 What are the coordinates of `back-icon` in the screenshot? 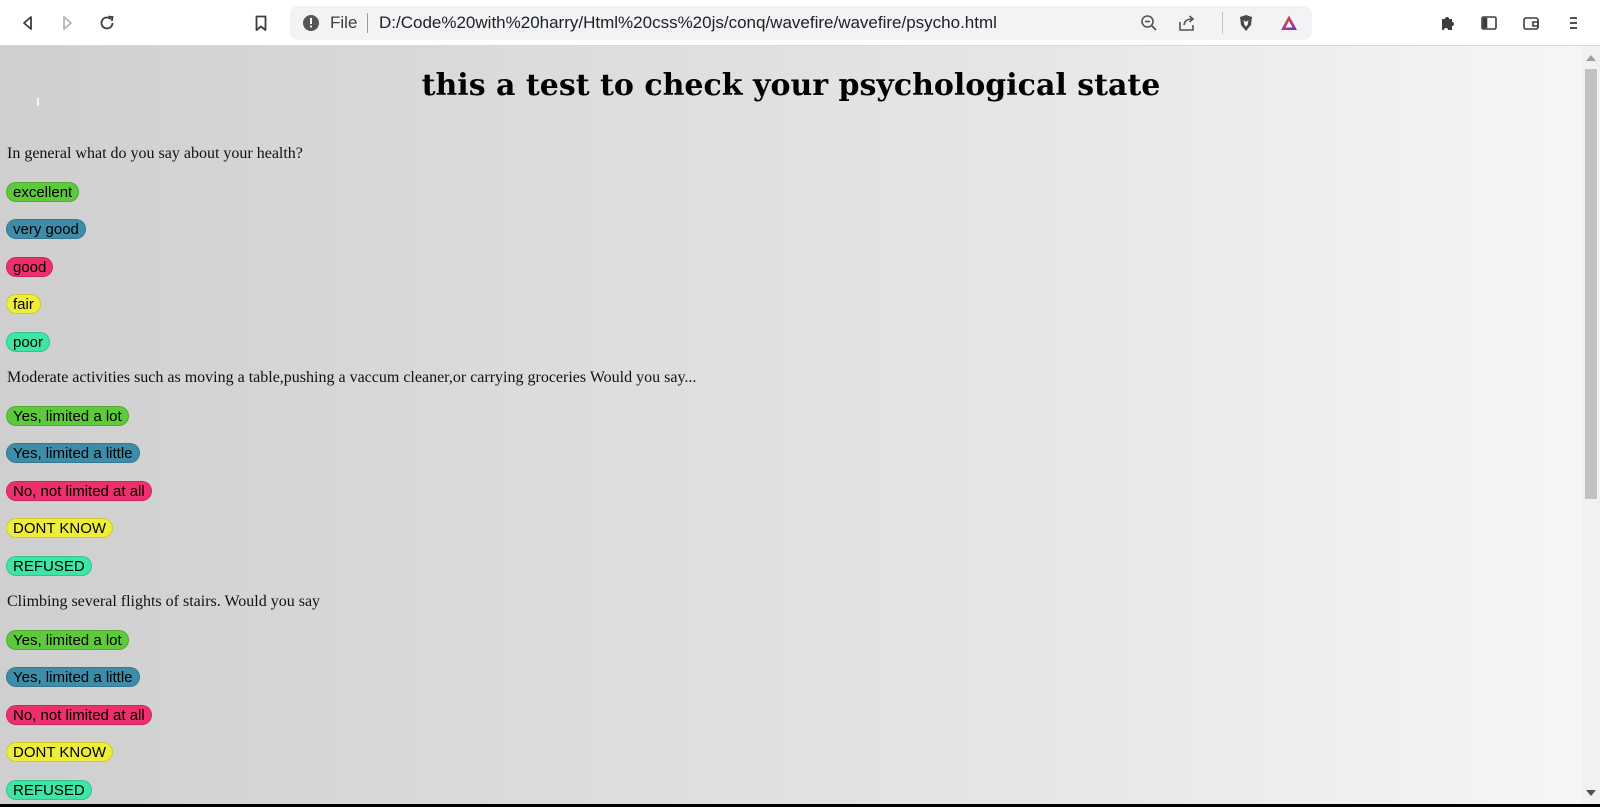 It's located at (27, 23).